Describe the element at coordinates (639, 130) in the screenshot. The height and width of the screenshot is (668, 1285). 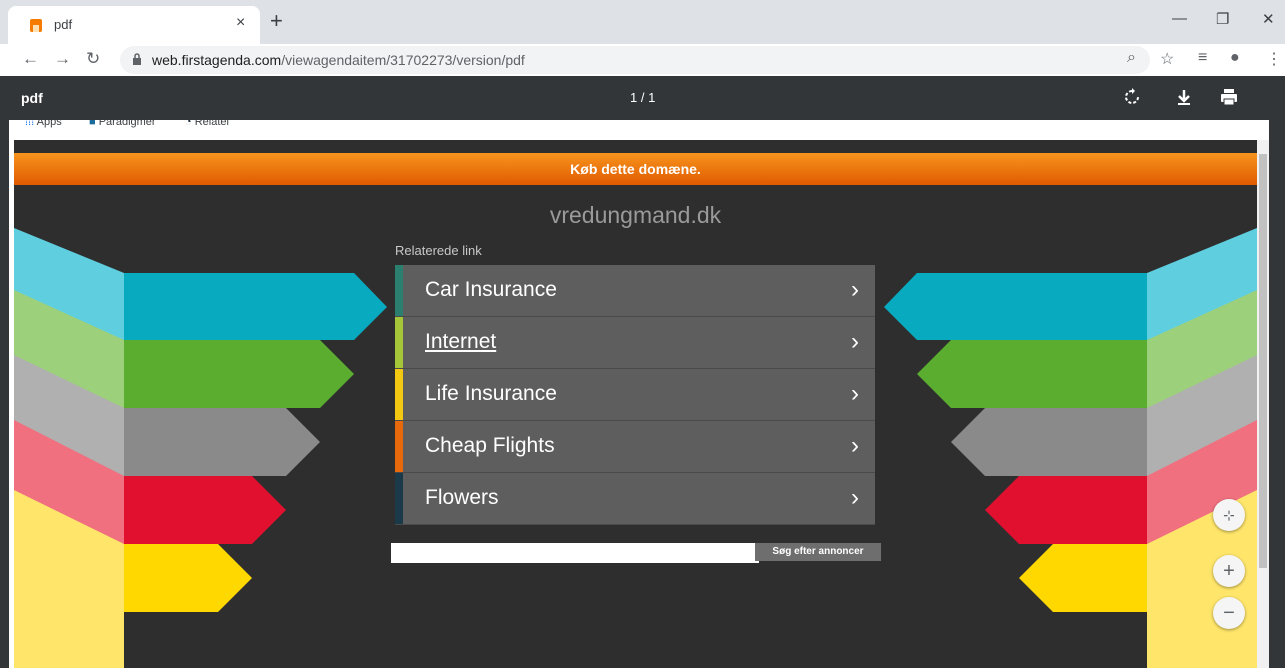
I see `bookmarks-bar: ⁞⁞⁞ Apps ■ Paradigmer ◔ Relatel` at that location.